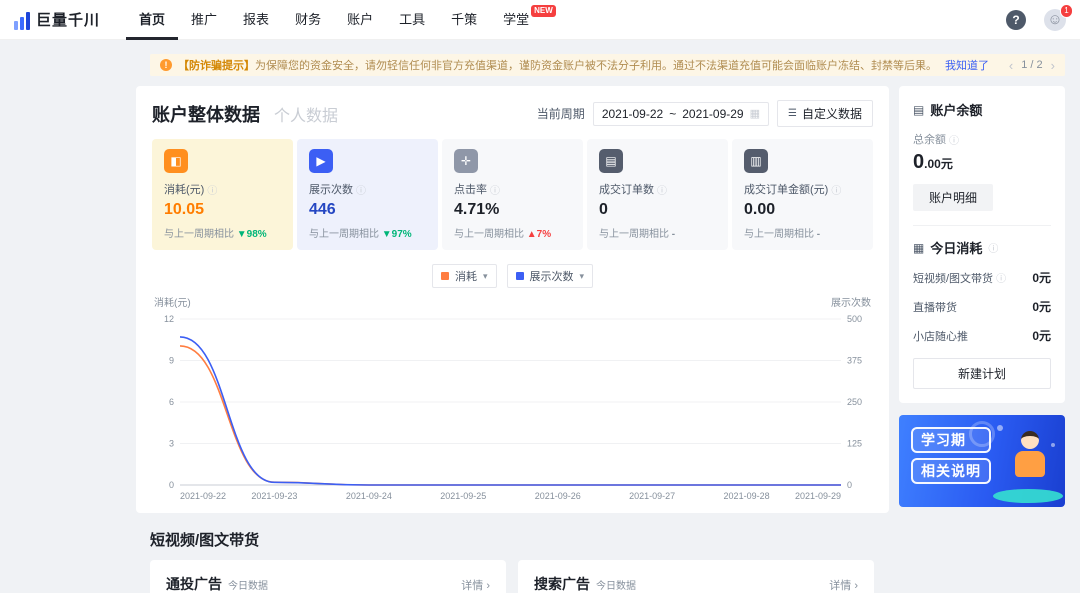 This screenshot has height=593, width=1080. What do you see at coordinates (843, 585) in the screenshot?
I see `search-ads-detail-link: 详情 ›` at bounding box center [843, 585].